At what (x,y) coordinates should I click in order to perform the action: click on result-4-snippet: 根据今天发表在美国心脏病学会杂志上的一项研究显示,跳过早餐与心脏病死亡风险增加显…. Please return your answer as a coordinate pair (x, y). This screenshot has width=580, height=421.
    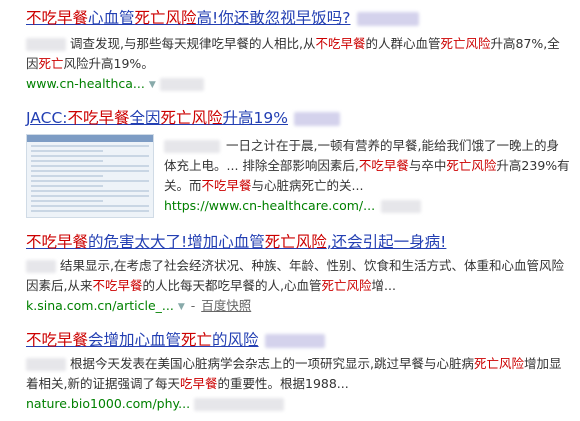
    Looking at the image, I should click on (294, 373).